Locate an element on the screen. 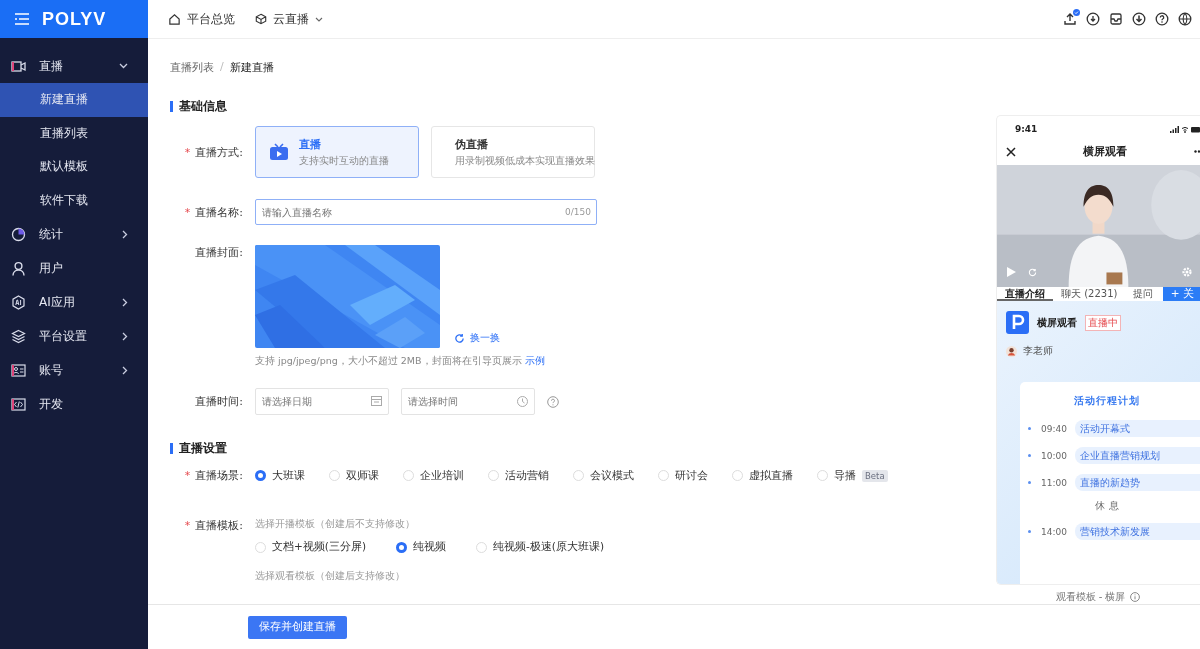  pie-chart-icon is located at coordinates (18, 234).